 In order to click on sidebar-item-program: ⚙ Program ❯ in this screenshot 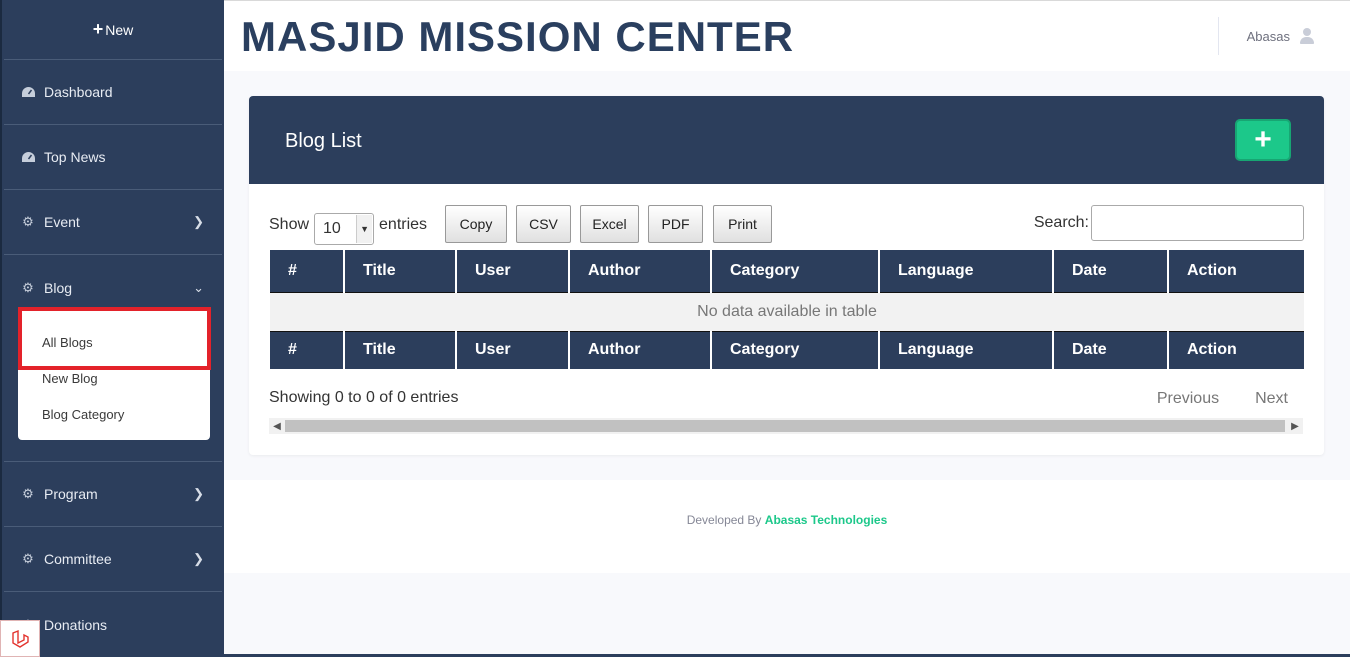, I will do `click(113, 494)`.